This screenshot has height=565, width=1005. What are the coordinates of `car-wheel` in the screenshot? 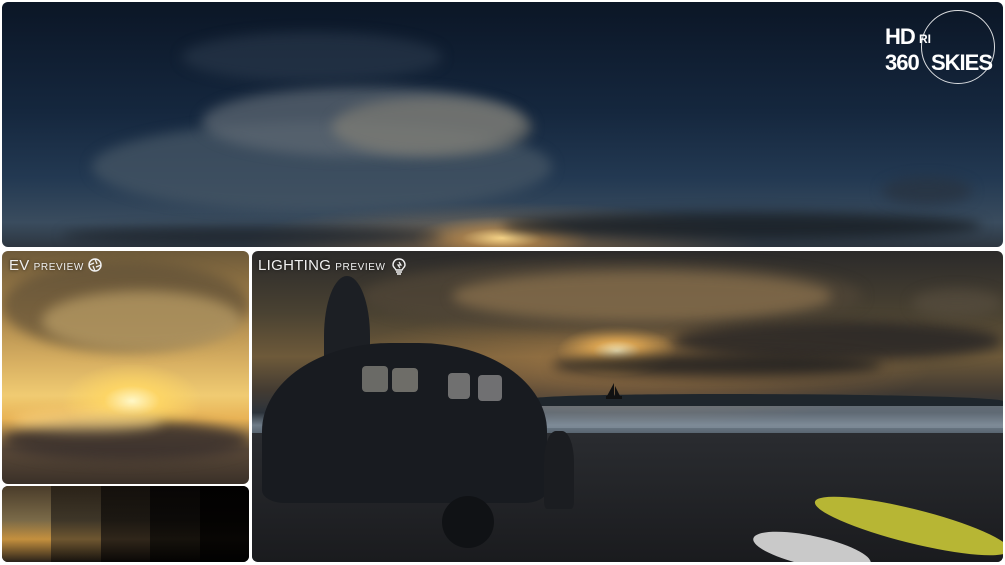 It's located at (468, 522).